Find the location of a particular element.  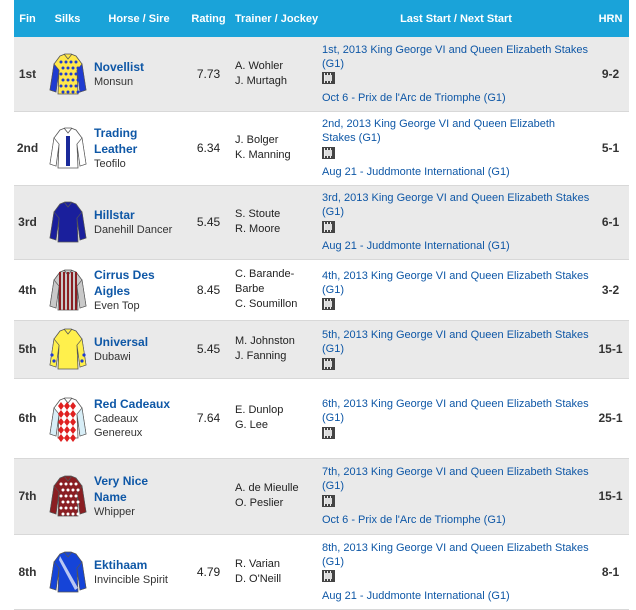

horse-cell: Hillstar Danehill Dancer is located at coordinates (139, 222).